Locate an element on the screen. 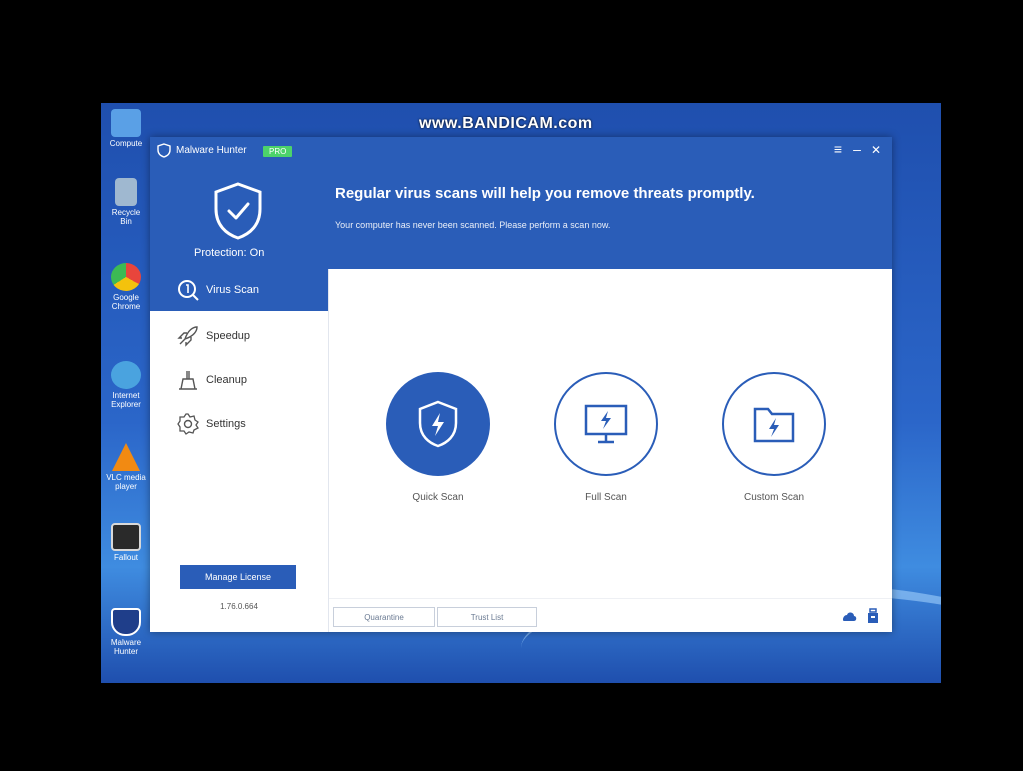 The width and height of the screenshot is (1023, 771). desktop-icon-fallout: Fallout is located at coordinates (126, 542).